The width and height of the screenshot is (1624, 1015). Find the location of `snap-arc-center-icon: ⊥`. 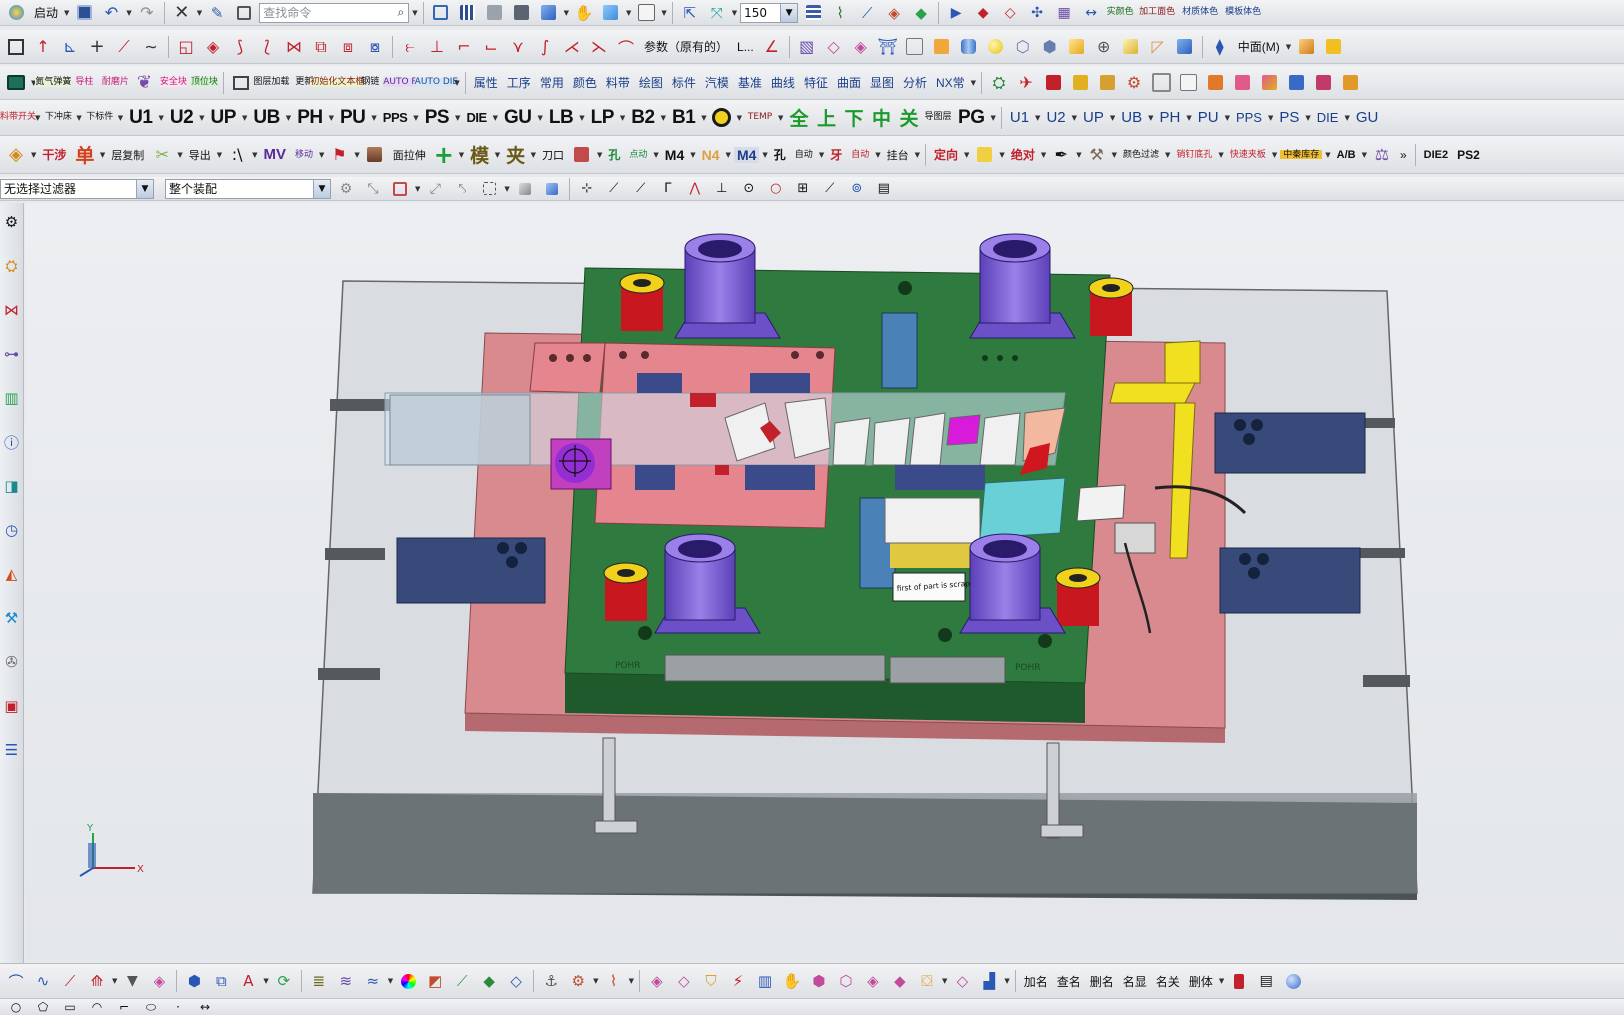

snap-arc-center-icon: ⊥ is located at coordinates (722, 188).